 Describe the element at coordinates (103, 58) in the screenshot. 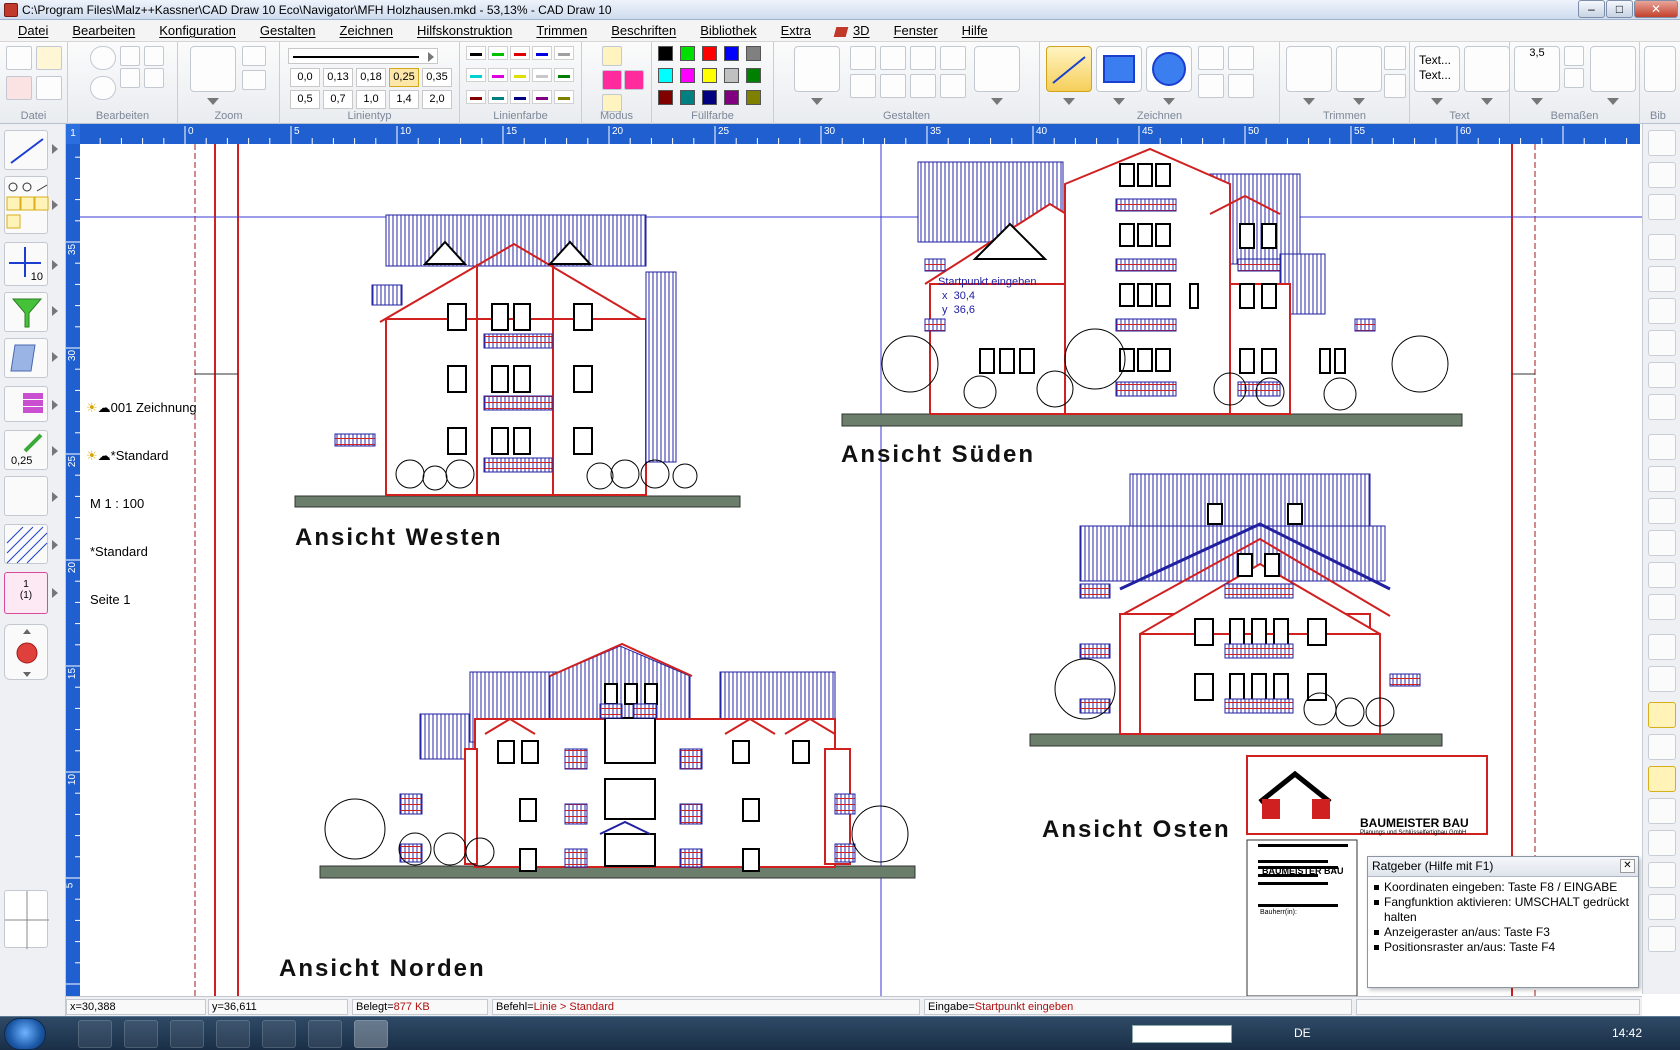

I see `undo-icon` at that location.